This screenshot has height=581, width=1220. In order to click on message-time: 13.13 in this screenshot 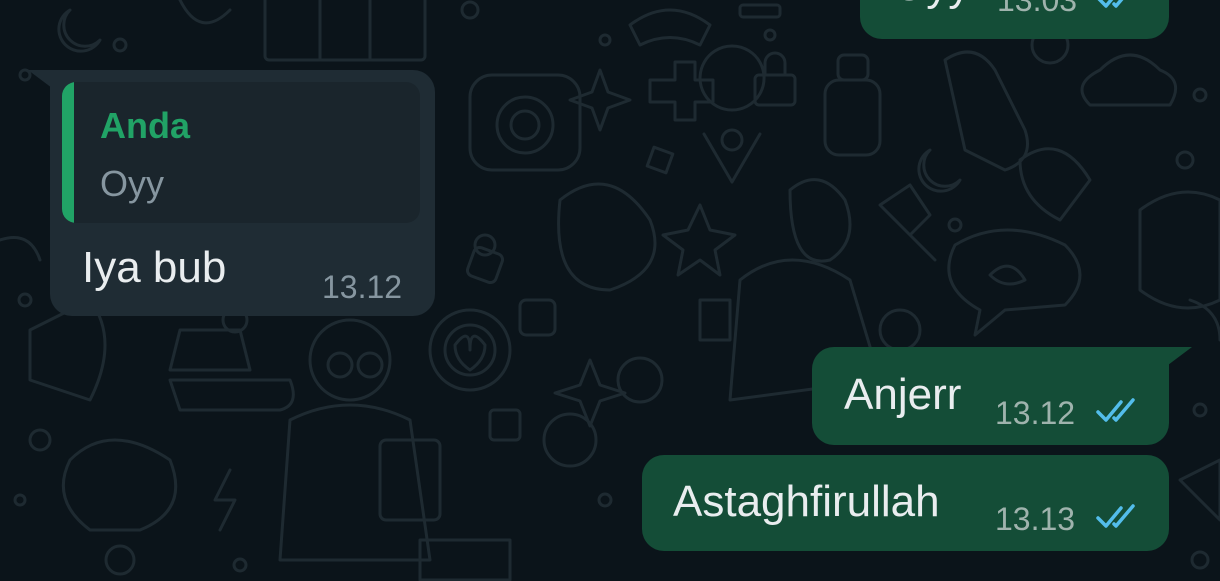, I will do `click(1035, 519)`.